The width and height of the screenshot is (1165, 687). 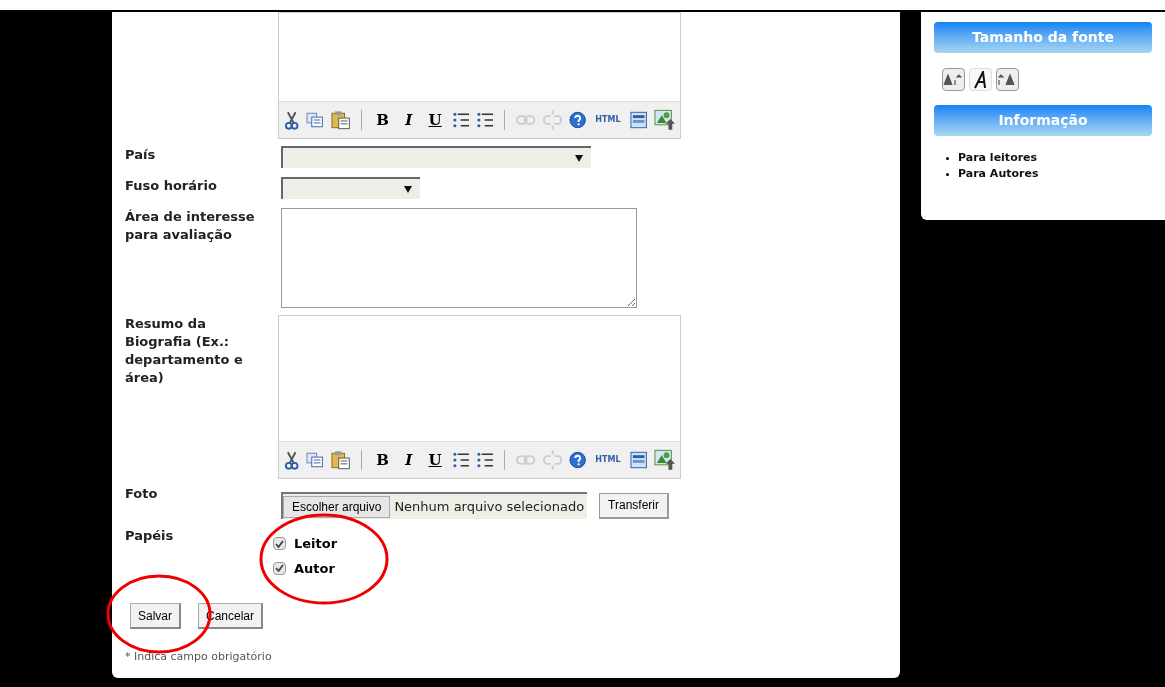 What do you see at coordinates (150, 536) in the screenshot?
I see `field-label: Papéis` at bounding box center [150, 536].